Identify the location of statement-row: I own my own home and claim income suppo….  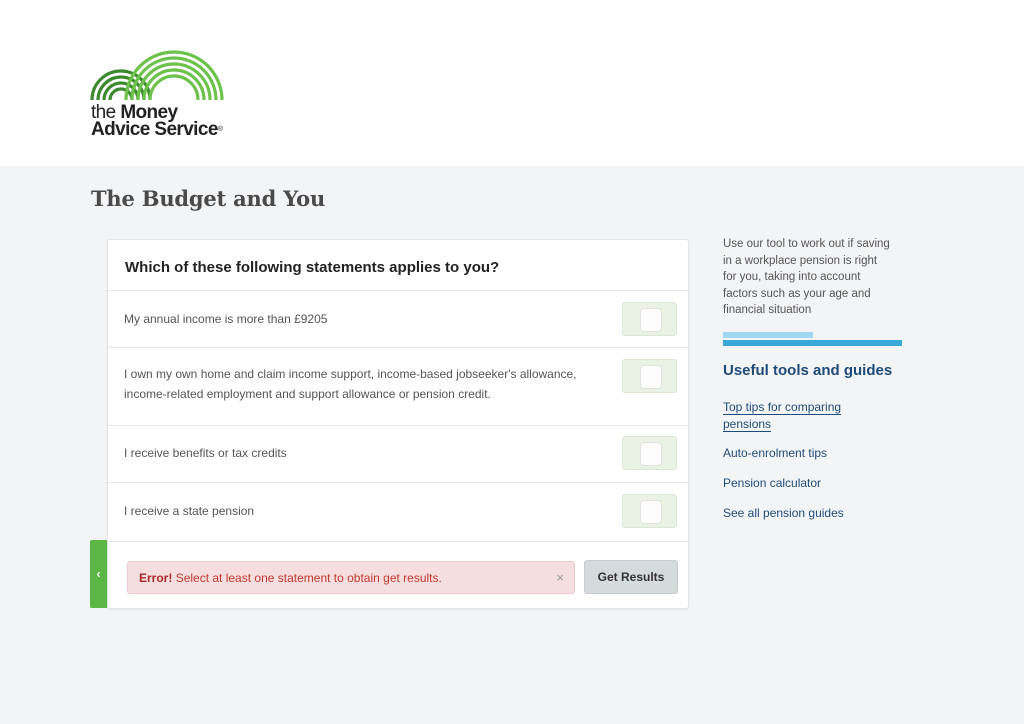
(398, 387).